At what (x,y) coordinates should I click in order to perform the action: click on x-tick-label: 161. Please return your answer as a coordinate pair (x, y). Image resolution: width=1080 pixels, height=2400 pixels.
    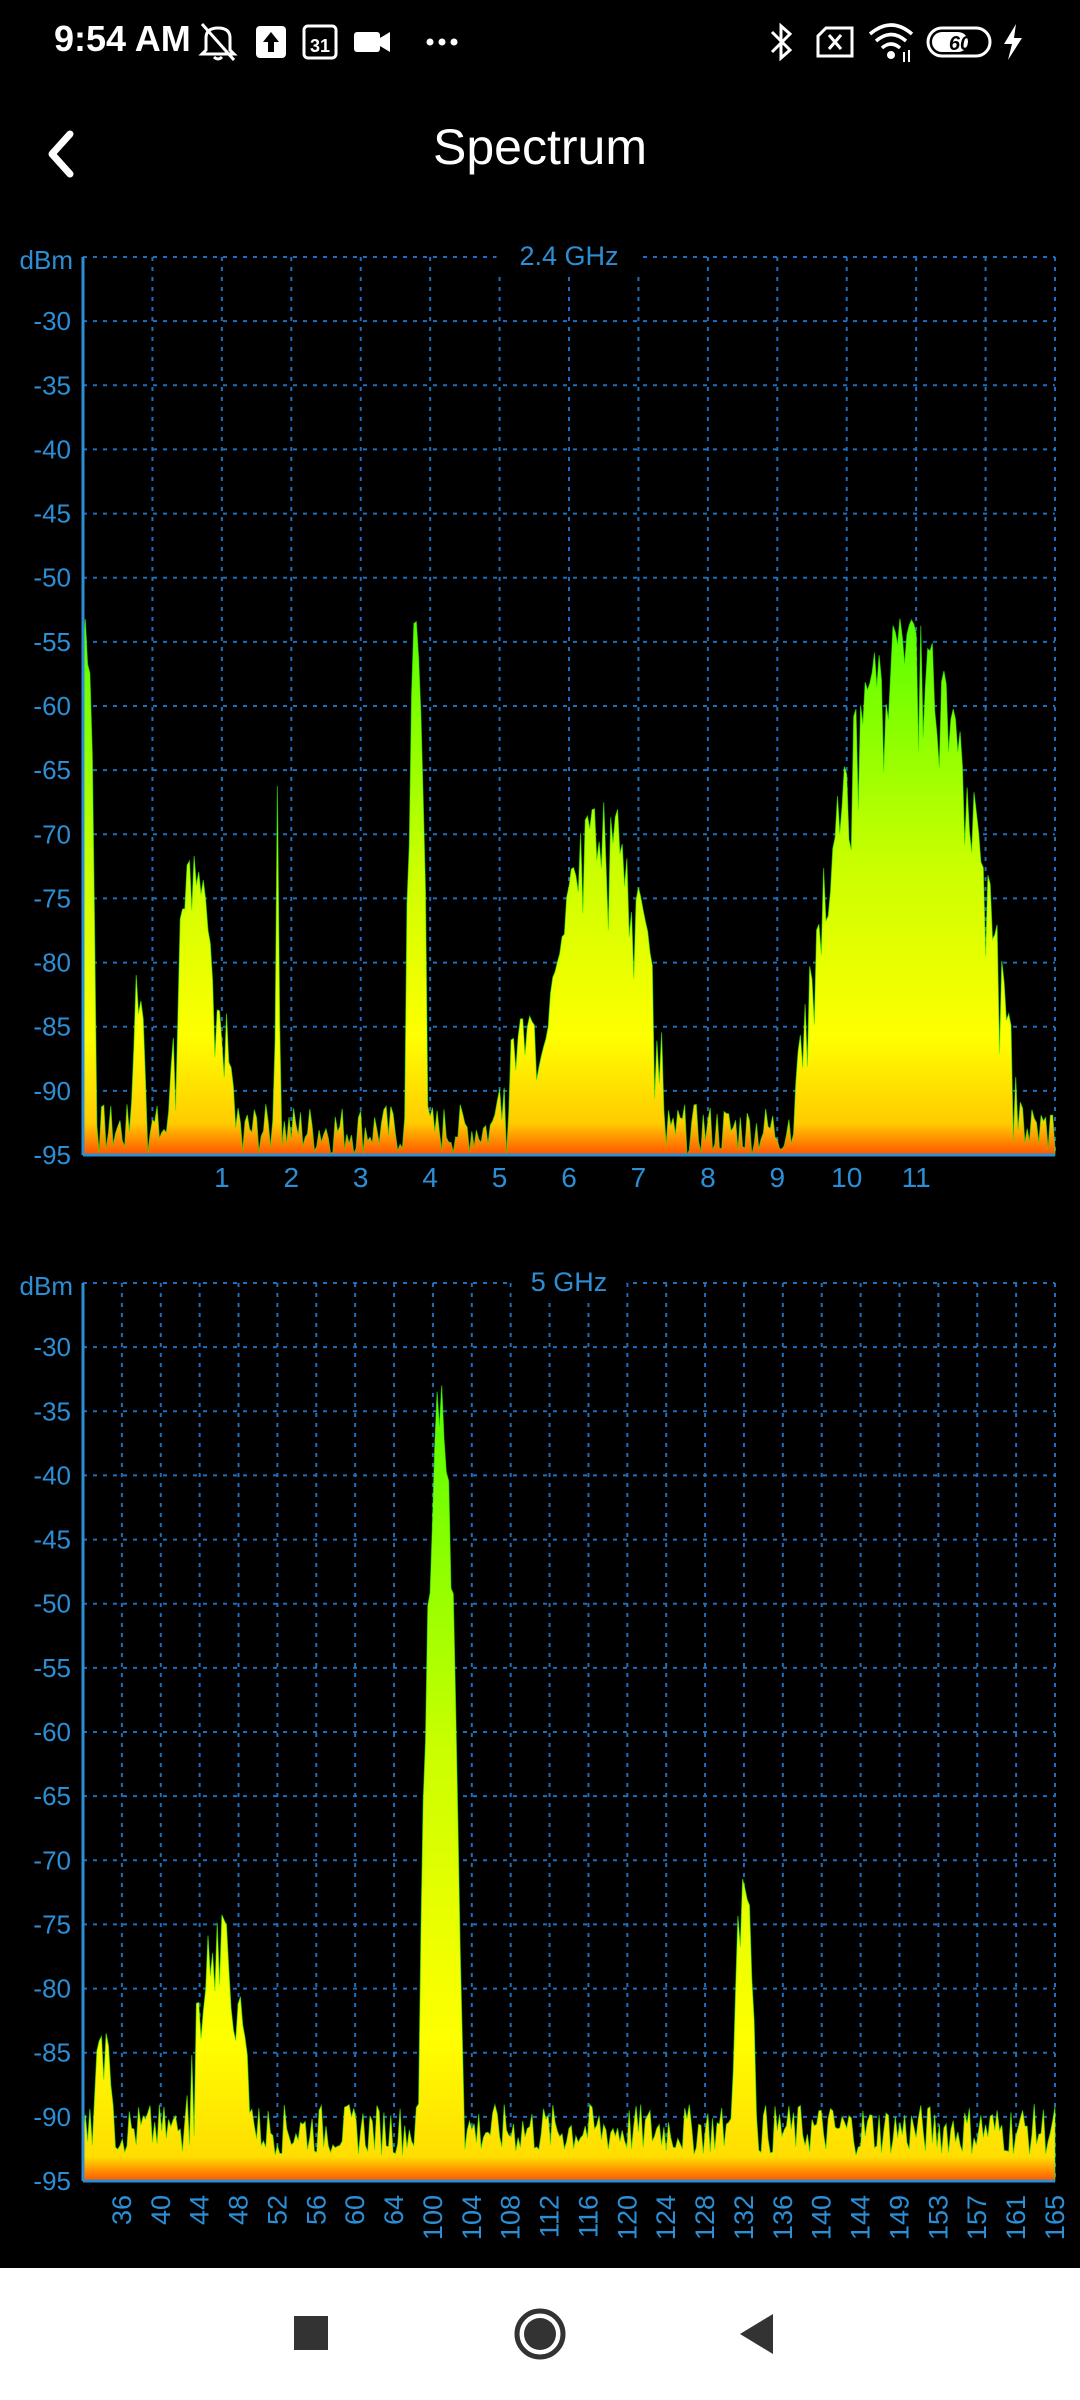
    Looking at the image, I should click on (1016, 2217).